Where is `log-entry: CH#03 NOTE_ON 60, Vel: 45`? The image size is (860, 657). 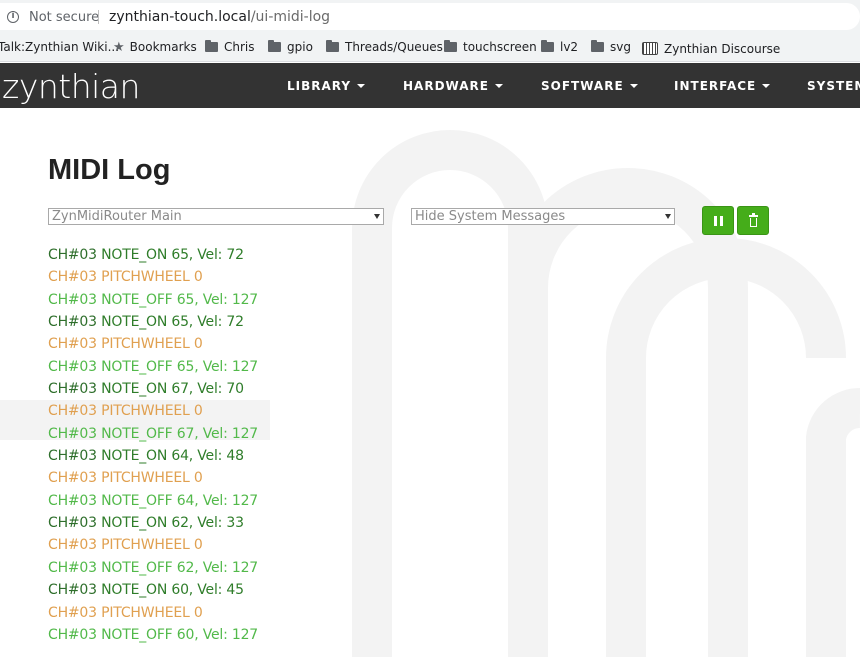
log-entry: CH#03 NOTE_ON 60, Vel: 45 is located at coordinates (153, 591).